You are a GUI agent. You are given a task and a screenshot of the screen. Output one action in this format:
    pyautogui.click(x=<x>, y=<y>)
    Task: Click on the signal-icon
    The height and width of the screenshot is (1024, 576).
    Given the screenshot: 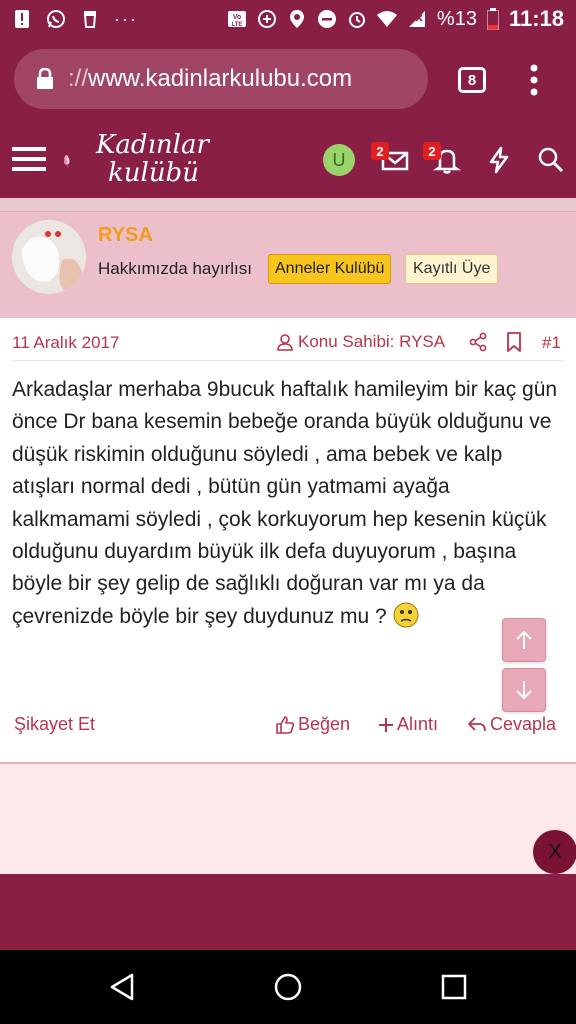 What is the action you would take?
    pyautogui.click(x=416, y=19)
    